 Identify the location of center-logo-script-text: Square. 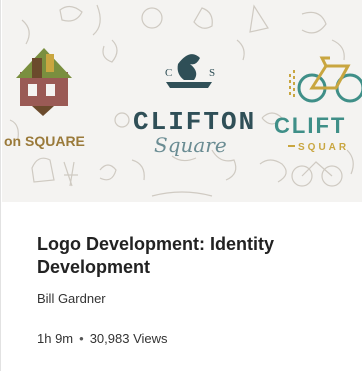
(190, 145).